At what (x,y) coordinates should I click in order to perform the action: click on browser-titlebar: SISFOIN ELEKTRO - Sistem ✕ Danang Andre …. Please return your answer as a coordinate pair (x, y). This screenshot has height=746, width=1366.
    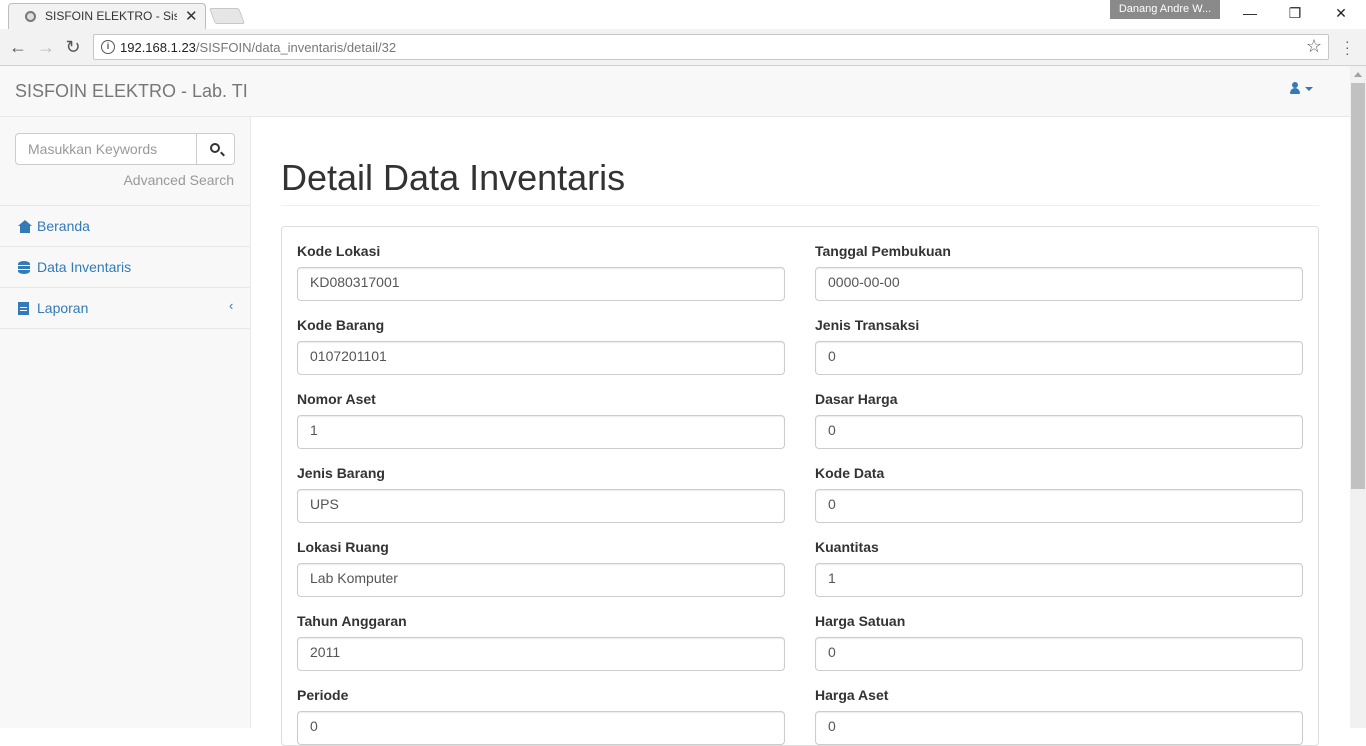
    Looking at the image, I should click on (683, 14).